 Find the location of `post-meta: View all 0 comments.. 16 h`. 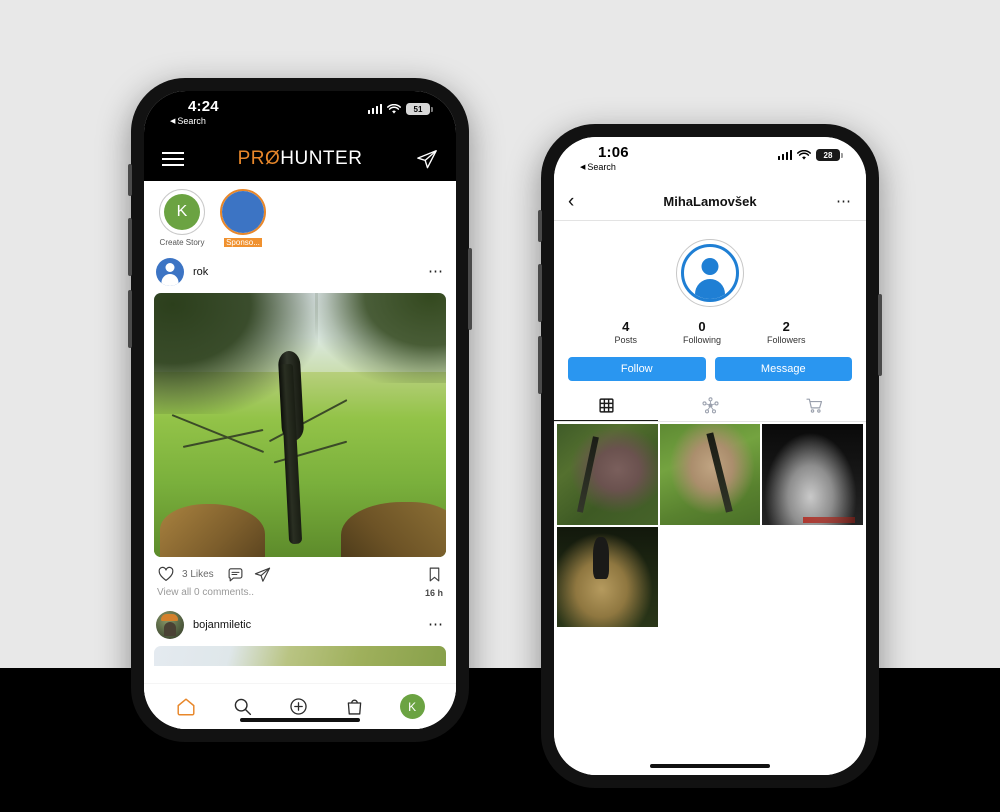

post-meta: View all 0 comments.. 16 h is located at coordinates (300, 595).